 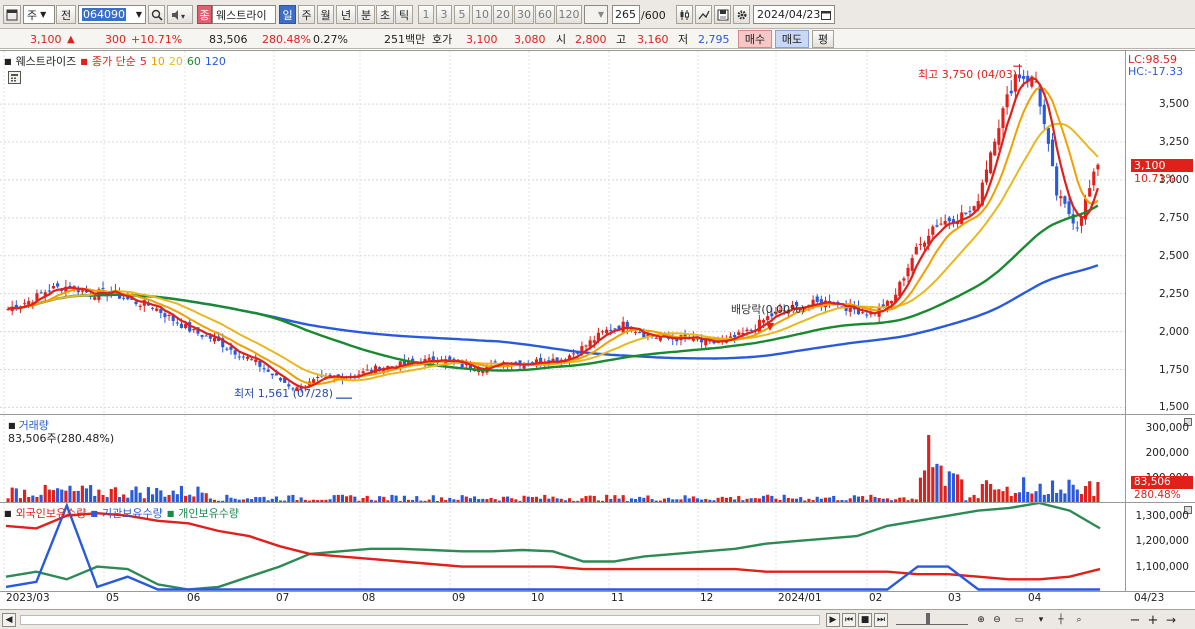 What do you see at coordinates (404, 14) in the screenshot?
I see `period-tick-button: 틱` at bounding box center [404, 14].